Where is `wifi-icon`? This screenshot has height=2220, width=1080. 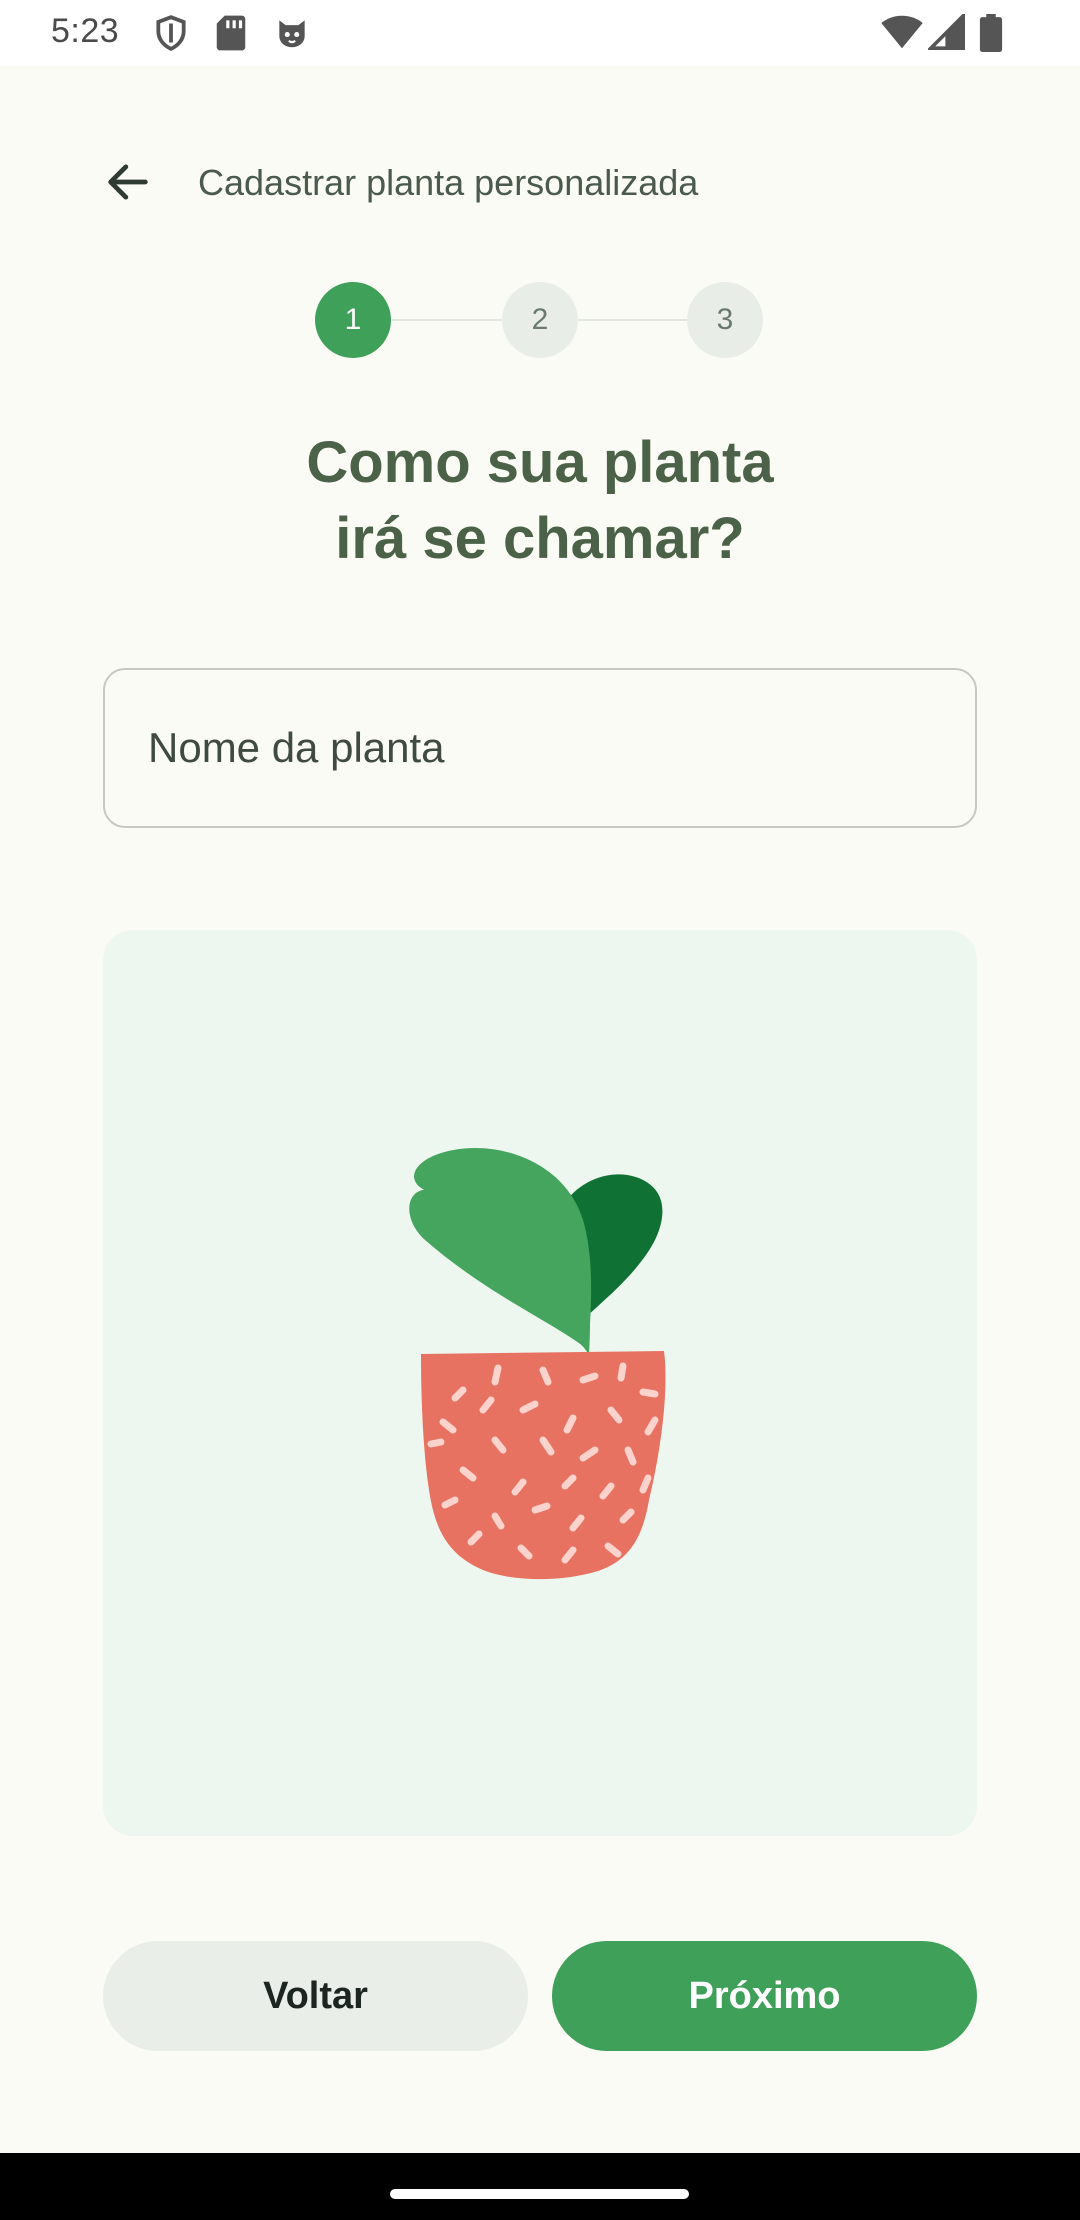
wifi-icon is located at coordinates (902, 32).